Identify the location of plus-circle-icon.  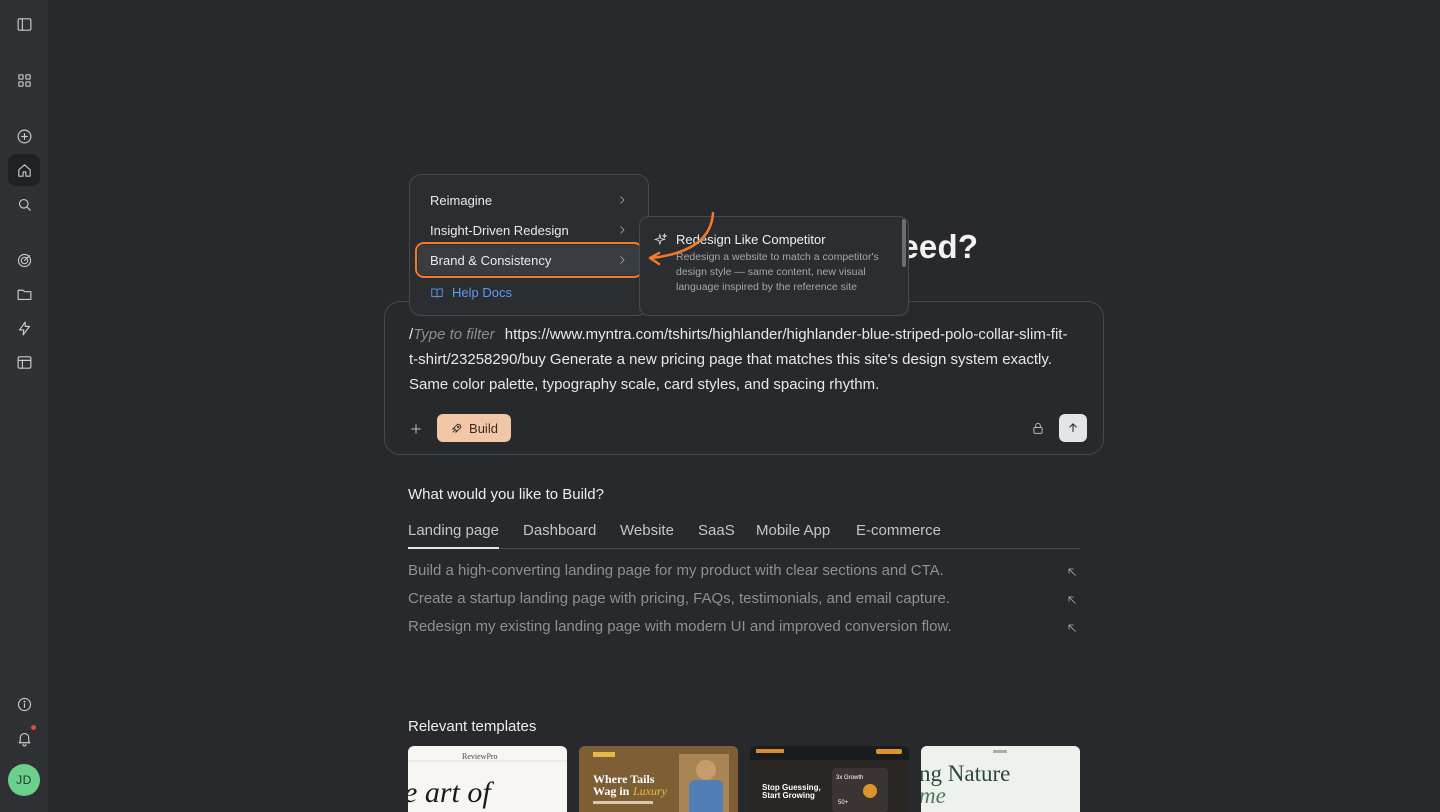
(24, 136).